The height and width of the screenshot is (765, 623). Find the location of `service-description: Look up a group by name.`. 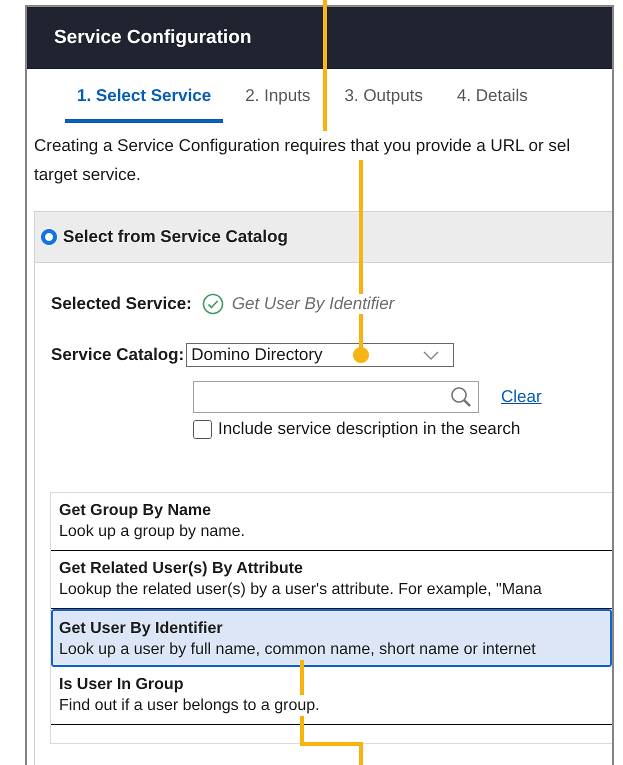

service-description: Look up a group by name. is located at coordinates (152, 531).